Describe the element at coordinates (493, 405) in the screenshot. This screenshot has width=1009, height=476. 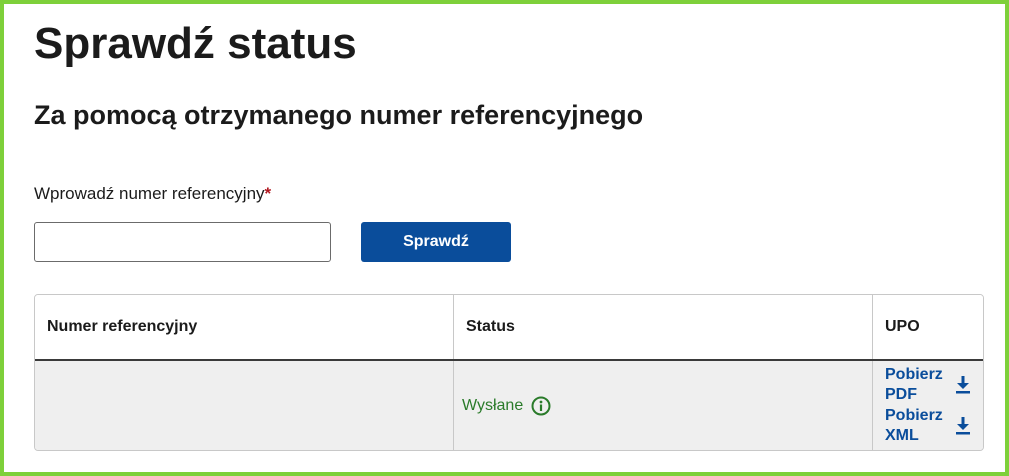
I see `status-text: Wysłane` at that location.